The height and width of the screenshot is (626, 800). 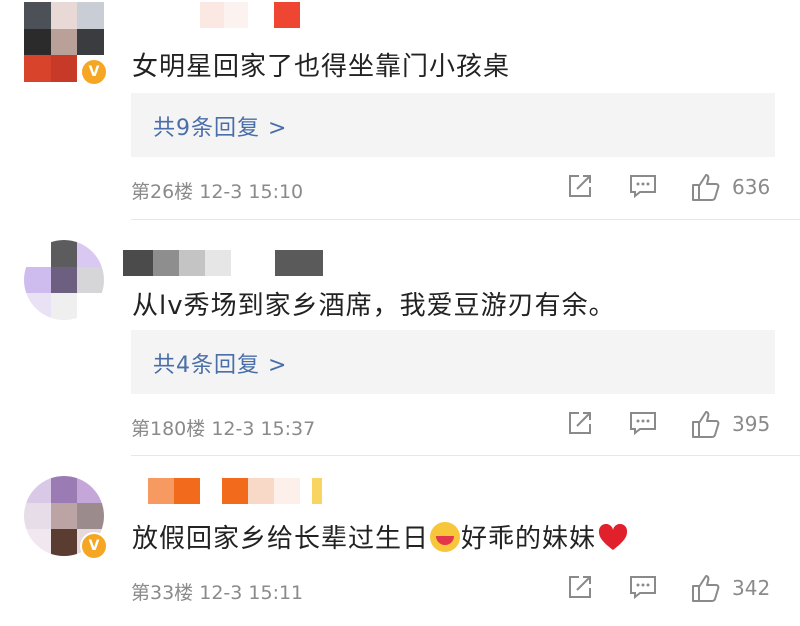 What do you see at coordinates (445, 537) in the screenshot?
I see `kiss-face-emoji-icon` at bounding box center [445, 537].